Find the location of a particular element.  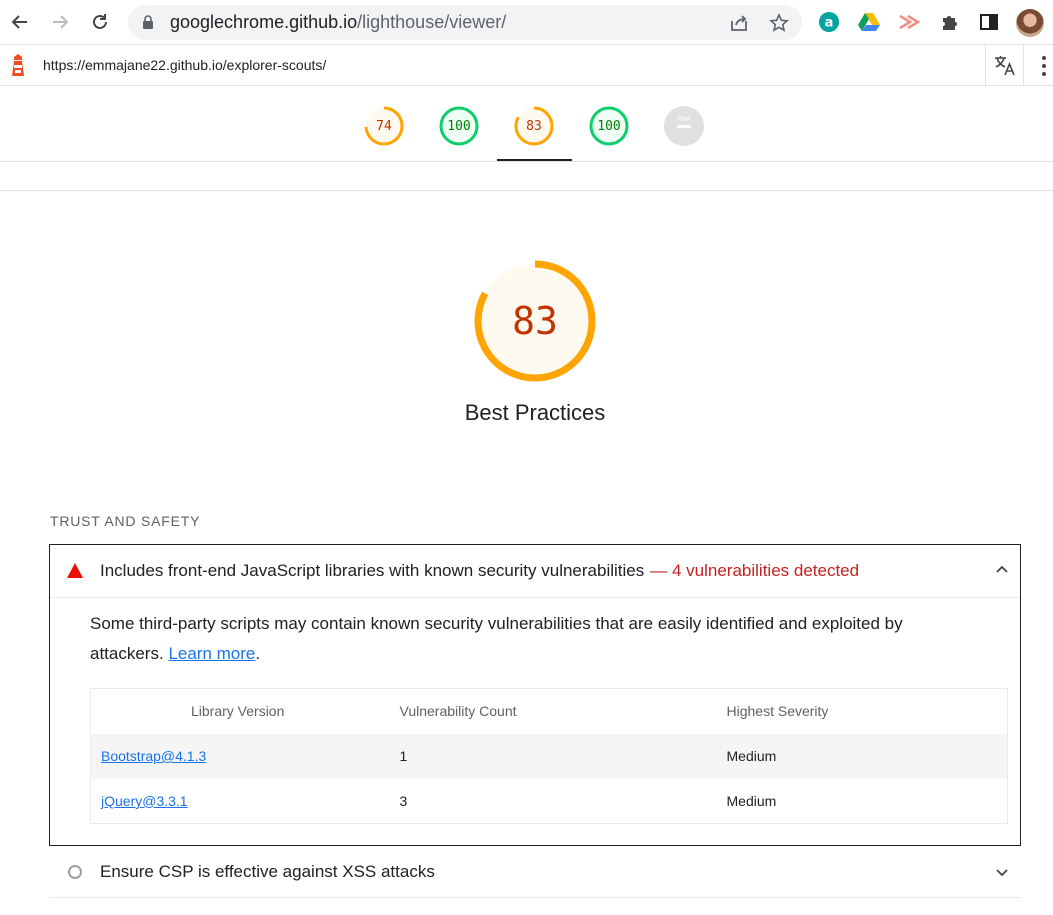

gauge-accessibility: 100 is located at coordinates (459, 126).